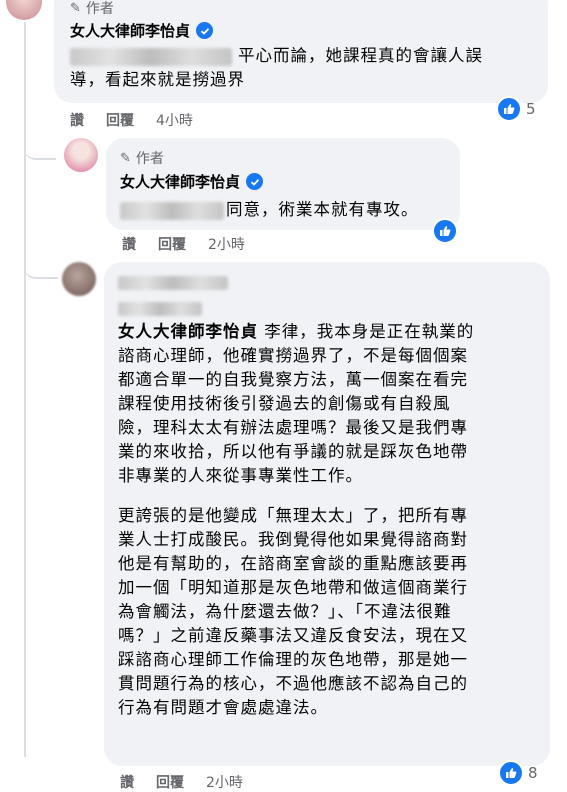  What do you see at coordinates (160, 307) in the screenshot?
I see `redacted-commenter-info` at bounding box center [160, 307].